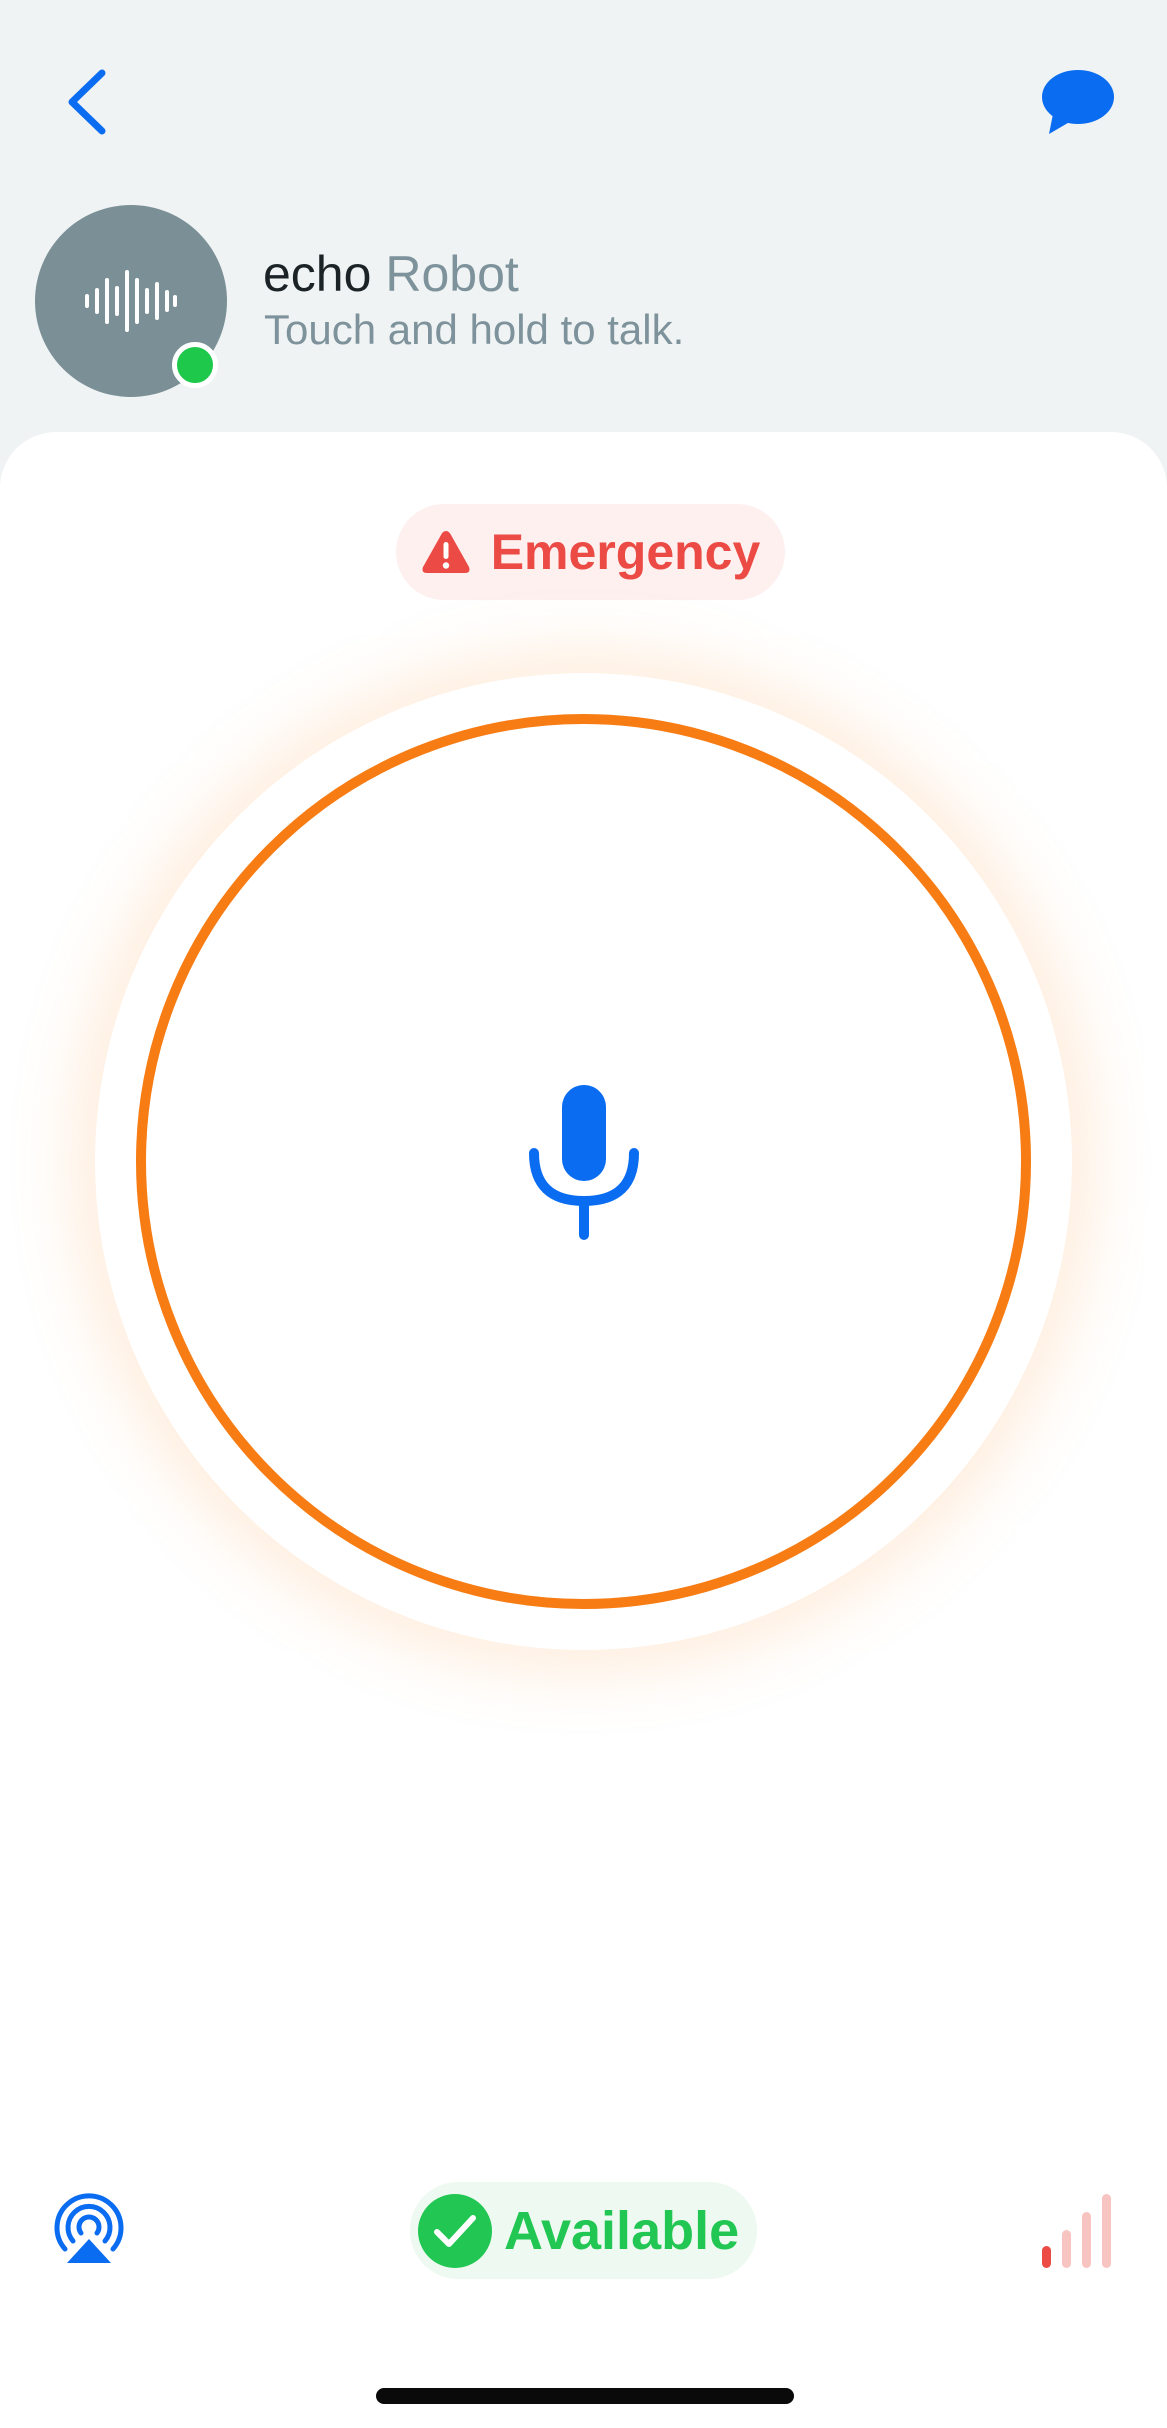  Describe the element at coordinates (195, 365) in the screenshot. I see `online-status-dot` at that location.